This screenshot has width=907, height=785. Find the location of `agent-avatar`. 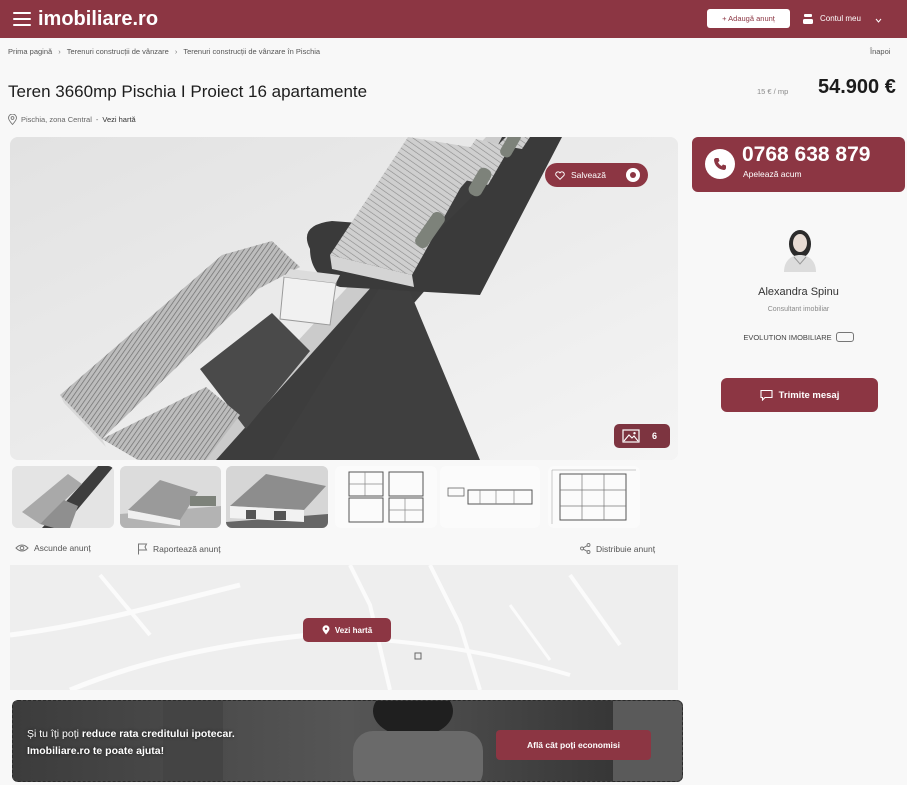

agent-avatar is located at coordinates (800, 248).